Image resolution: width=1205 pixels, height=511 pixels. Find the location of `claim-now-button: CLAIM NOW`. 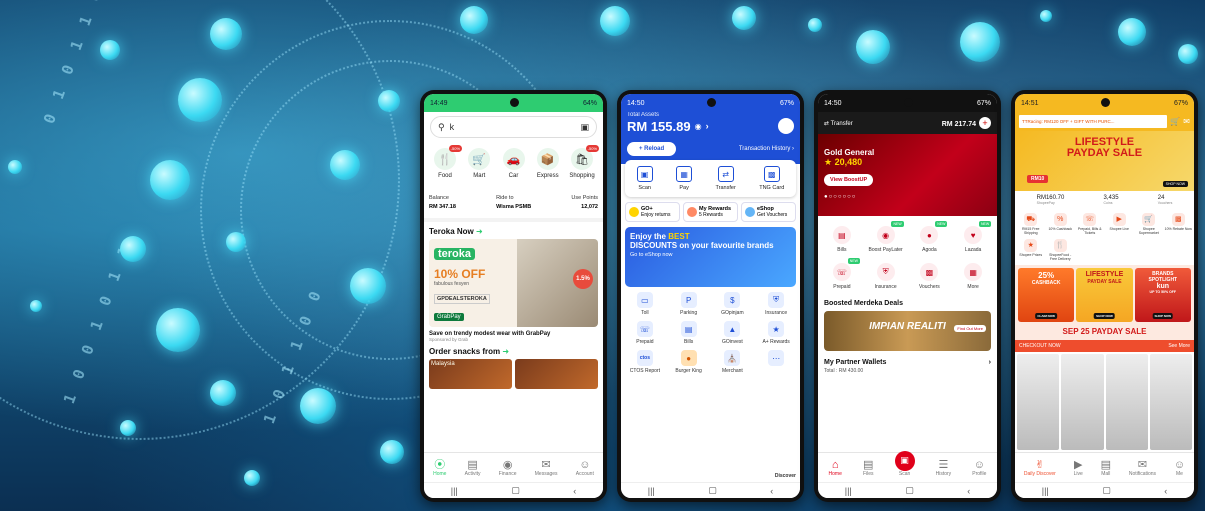

claim-now-button: CLAIM NOW is located at coordinates (1046, 316).